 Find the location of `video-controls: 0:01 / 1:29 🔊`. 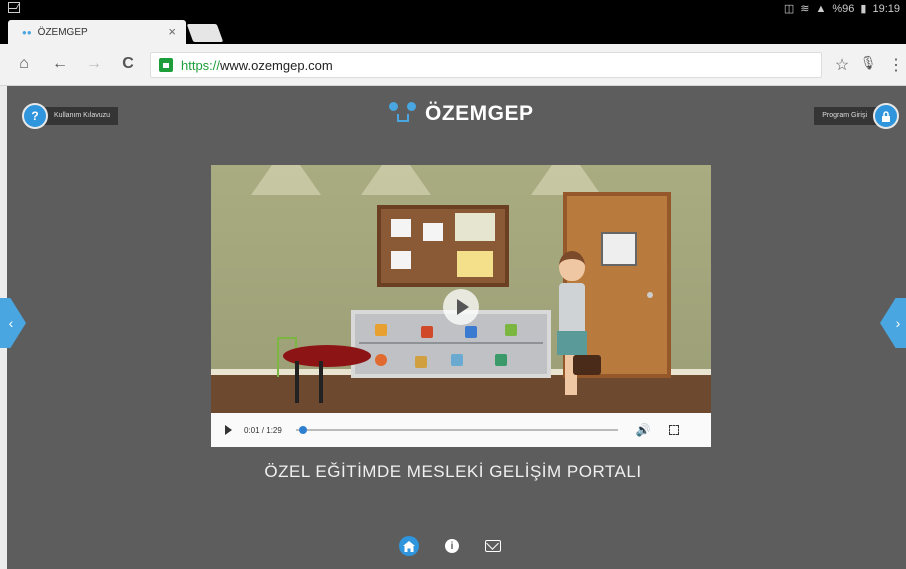

video-controls: 0:01 / 1:29 🔊 is located at coordinates (461, 430).